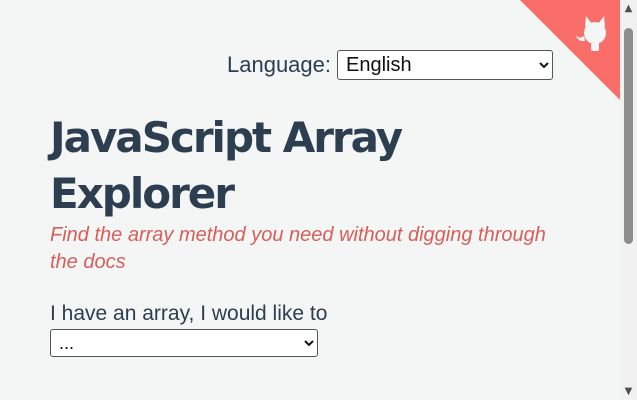 Image resolution: width=637 pixels, height=400 pixels. I want to click on github-corner-link, so click(570, 50).